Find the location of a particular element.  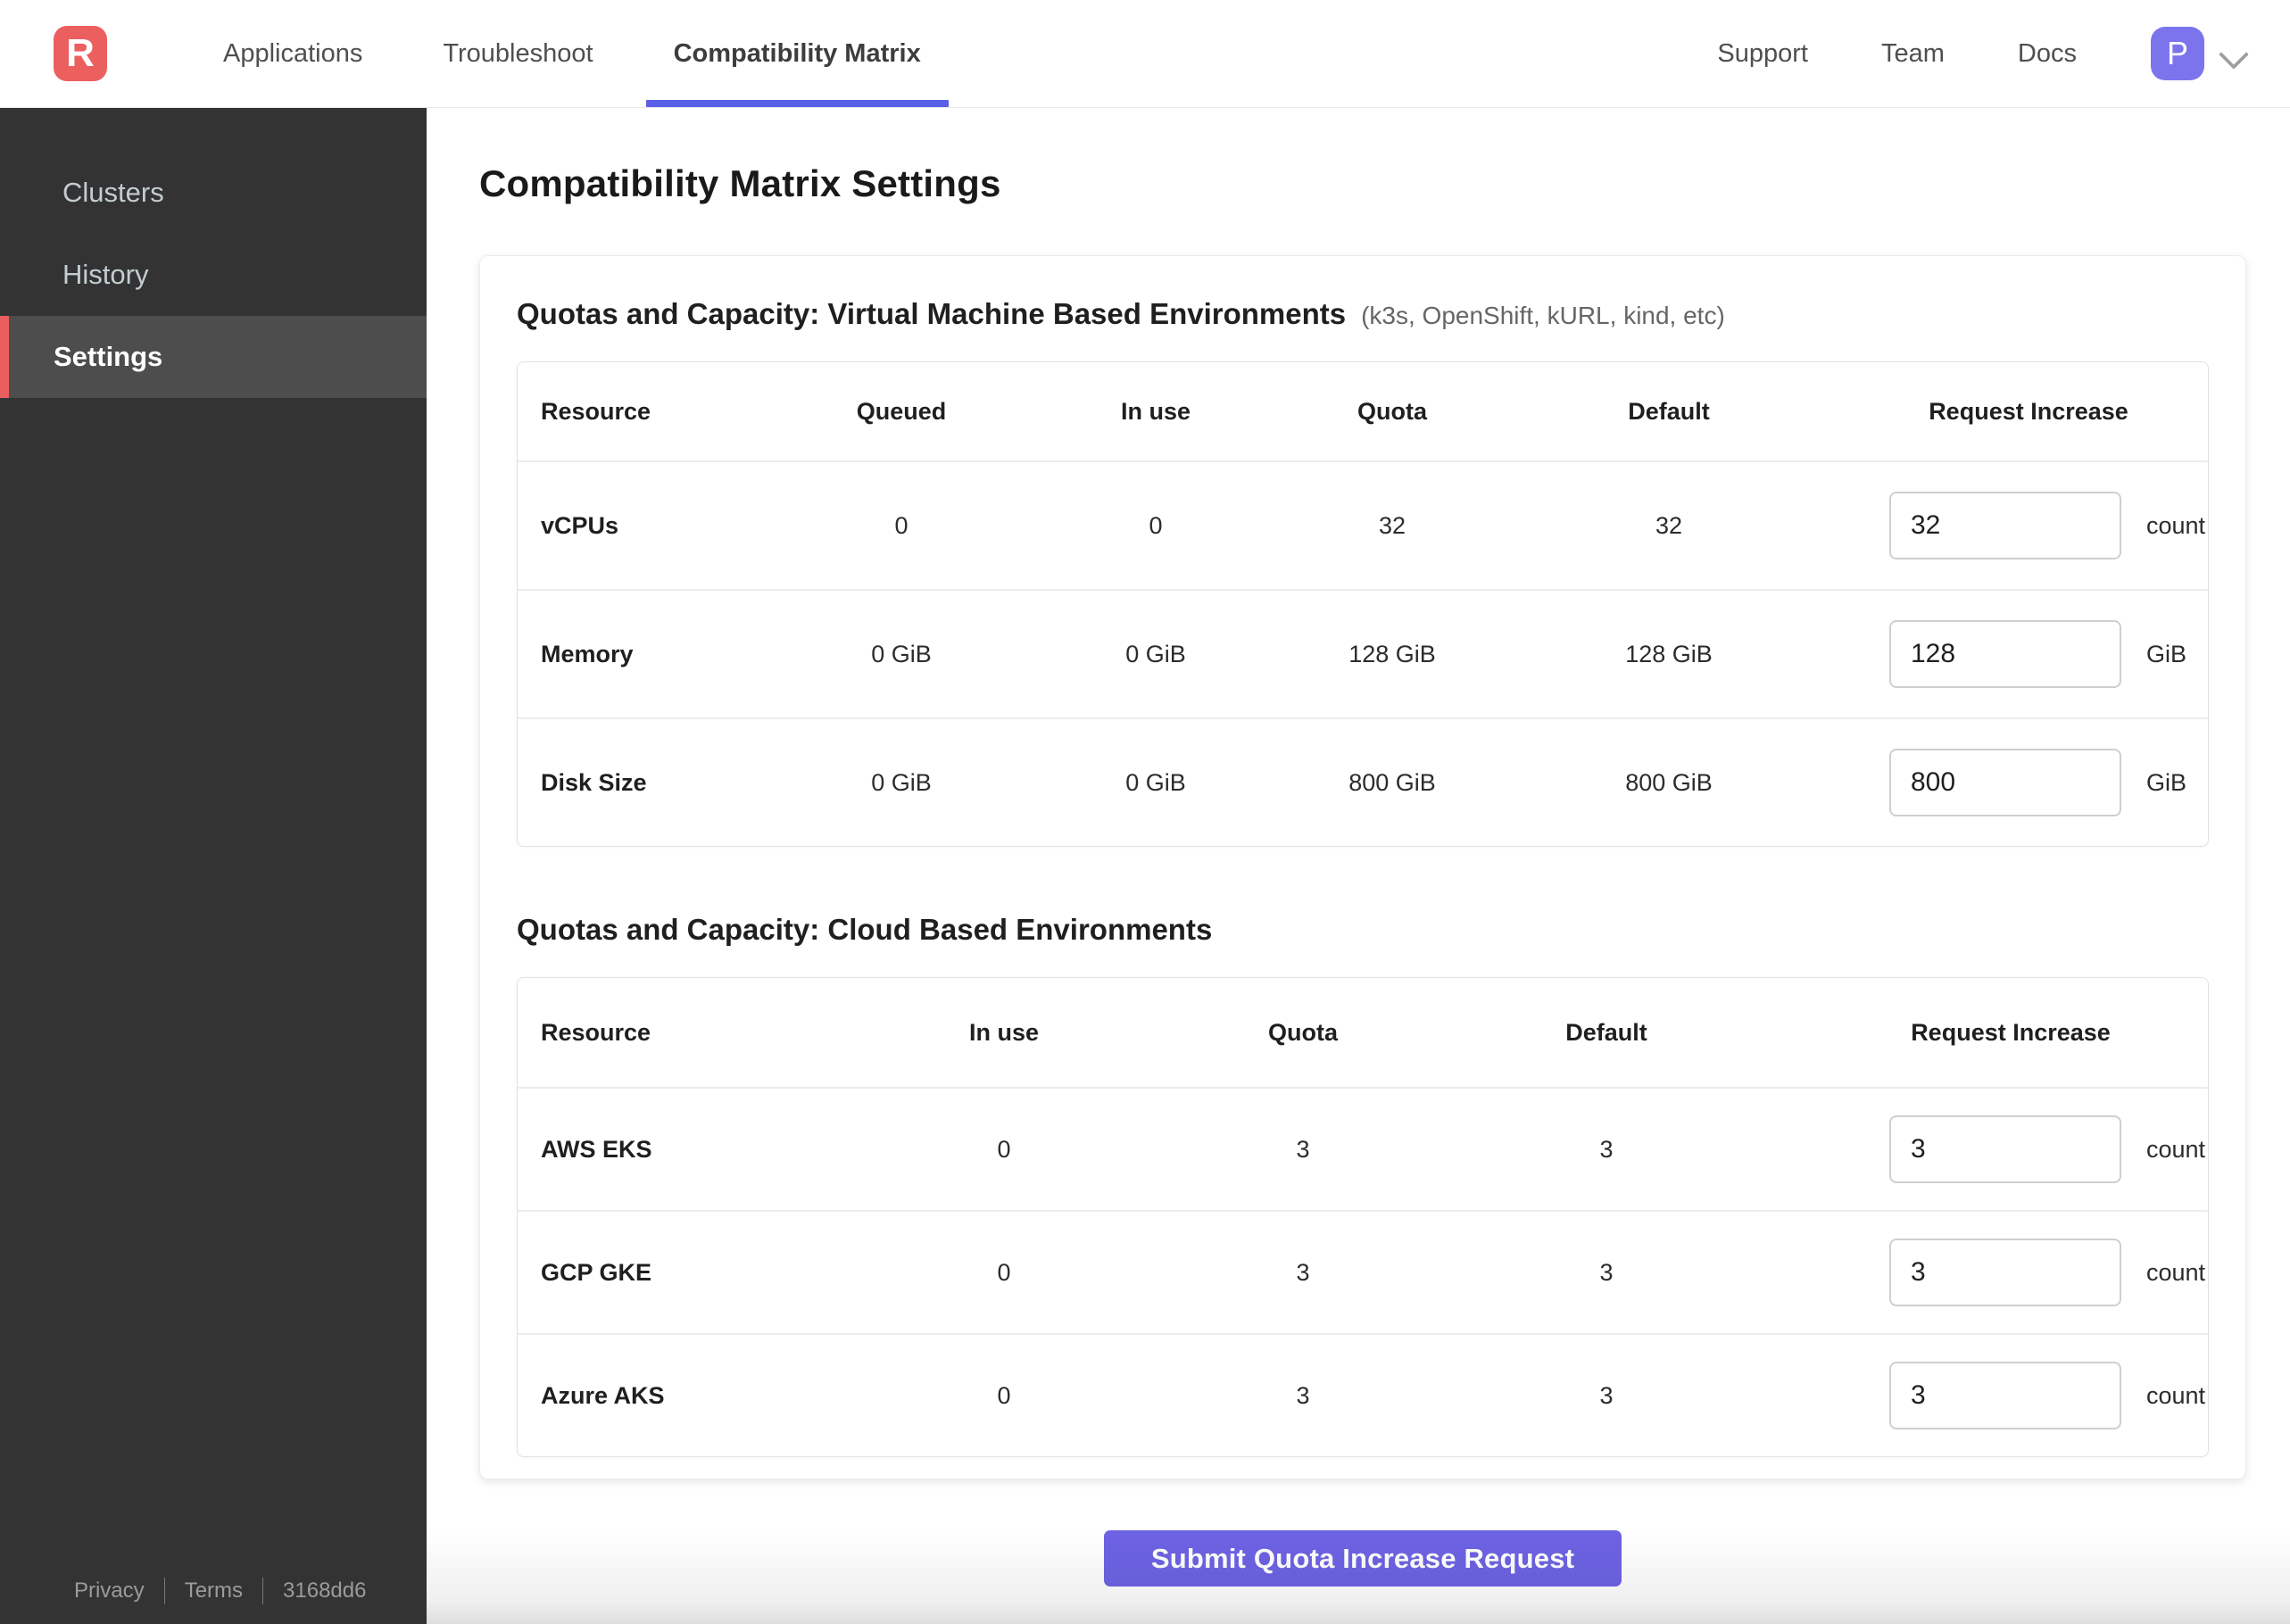

default-value: 800 GiB is located at coordinates (1669, 782).